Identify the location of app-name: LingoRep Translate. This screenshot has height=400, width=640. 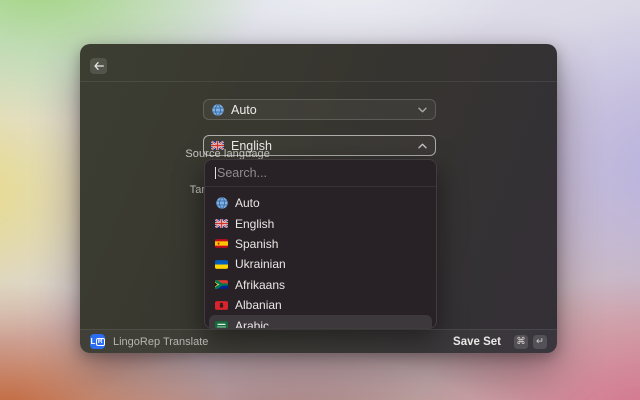
(161, 341).